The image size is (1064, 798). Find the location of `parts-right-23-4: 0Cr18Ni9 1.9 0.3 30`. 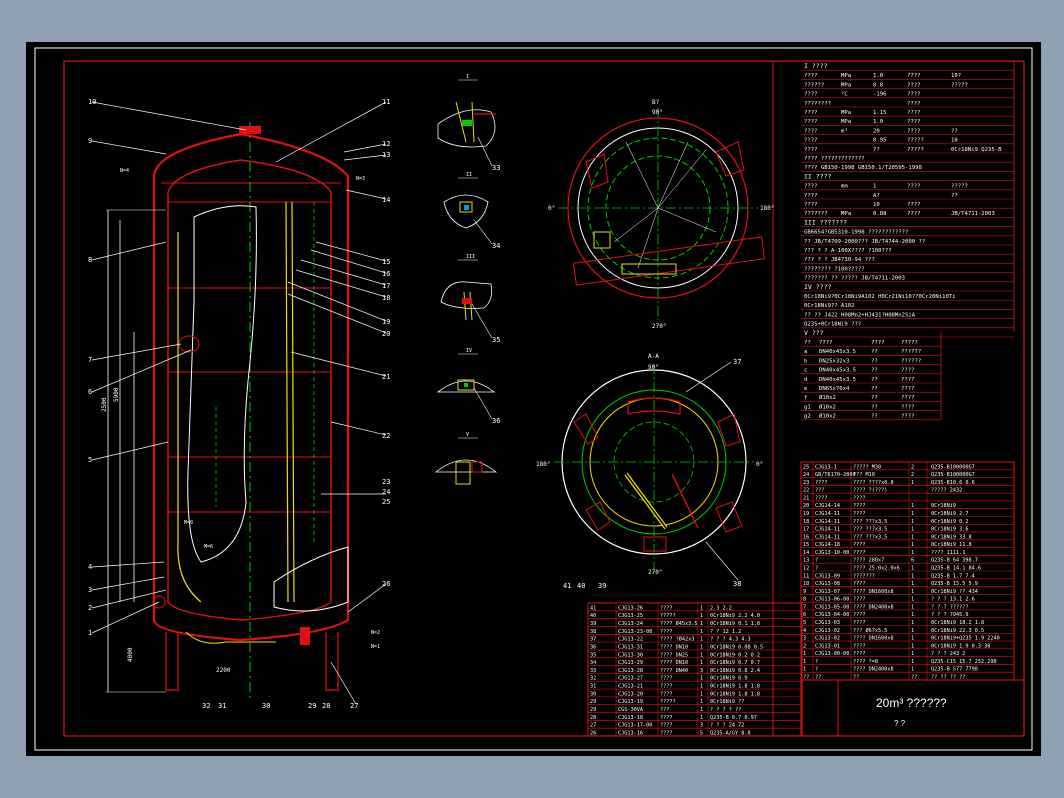

parts-right-23-4: 0Cr18Ni9 1.9 0.3 30 is located at coordinates (960, 646).